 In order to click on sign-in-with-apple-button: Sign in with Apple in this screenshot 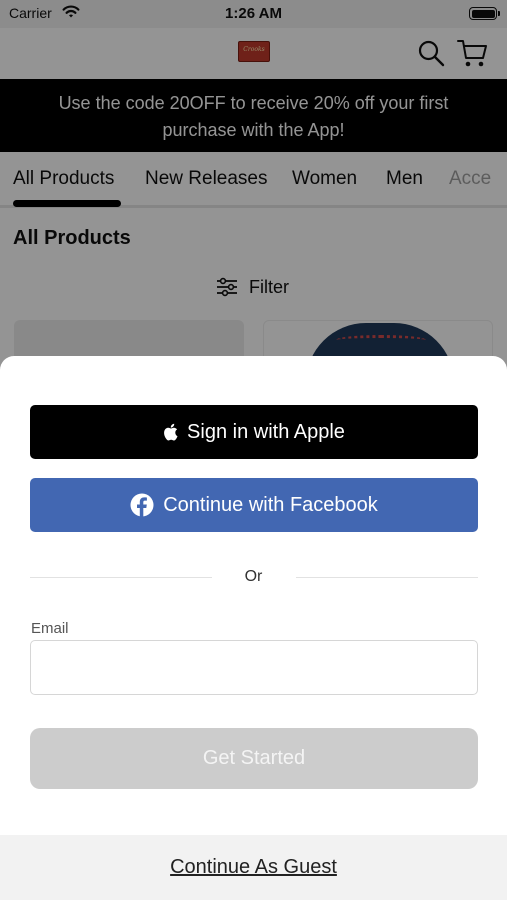, I will do `click(254, 432)`.